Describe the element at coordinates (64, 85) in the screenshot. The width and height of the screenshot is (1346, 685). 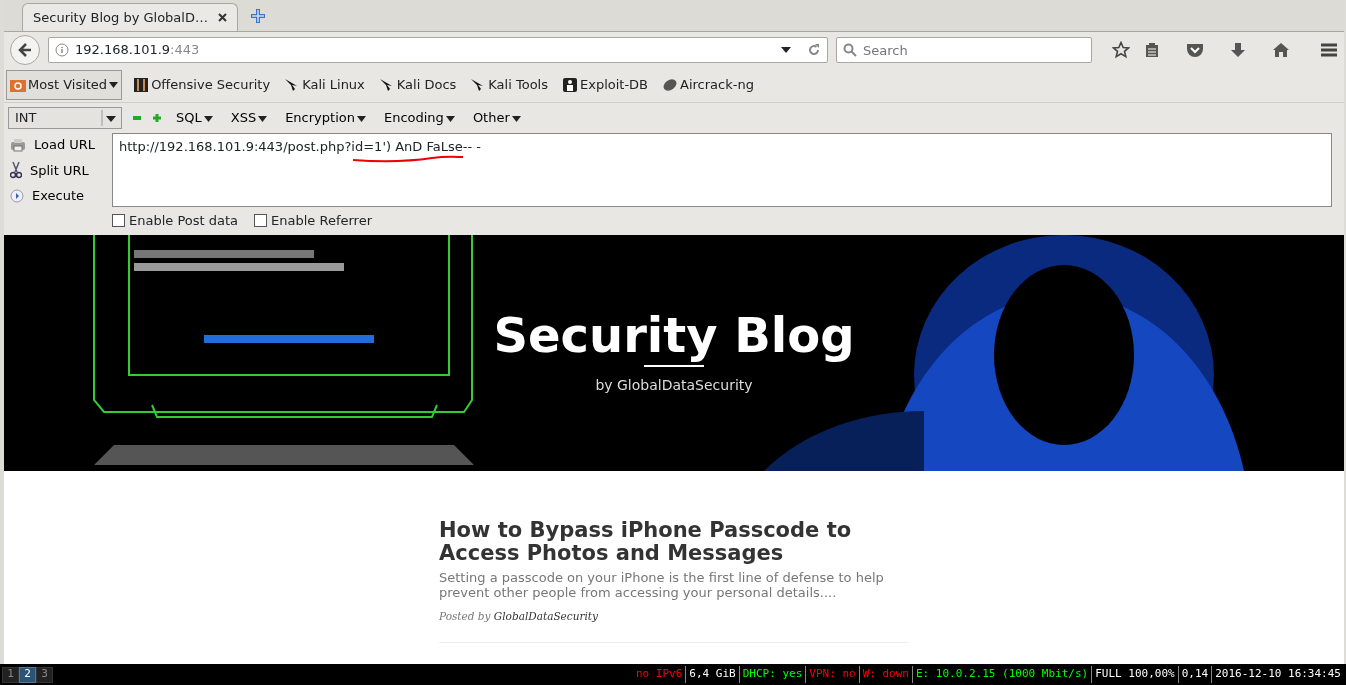
I see `bookmarks-menu-button: Most Visited` at that location.